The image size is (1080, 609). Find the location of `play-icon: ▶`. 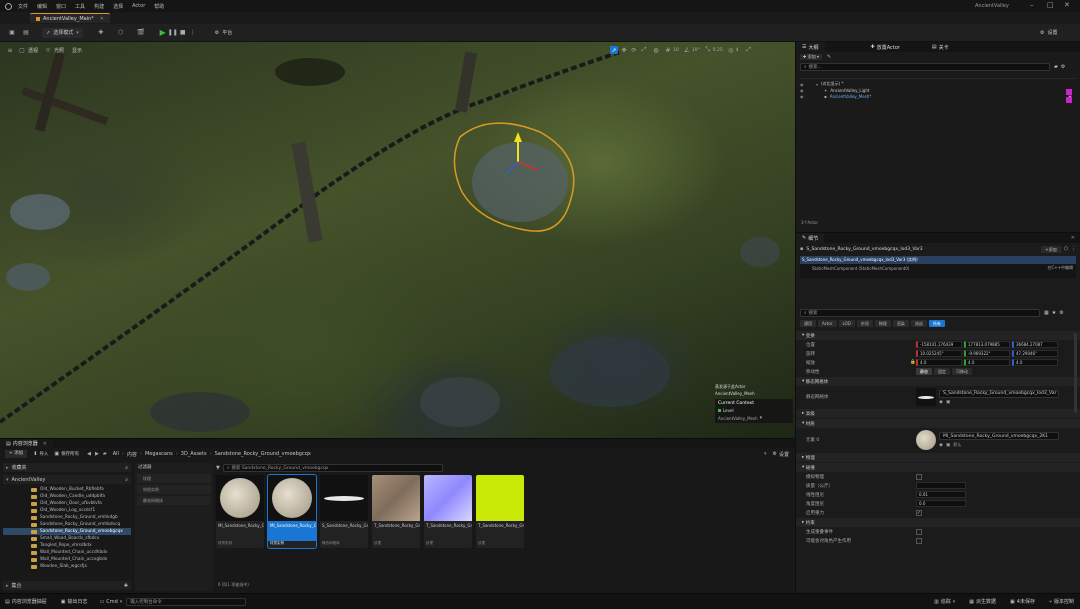

play-icon: ▶ is located at coordinates (163, 32).